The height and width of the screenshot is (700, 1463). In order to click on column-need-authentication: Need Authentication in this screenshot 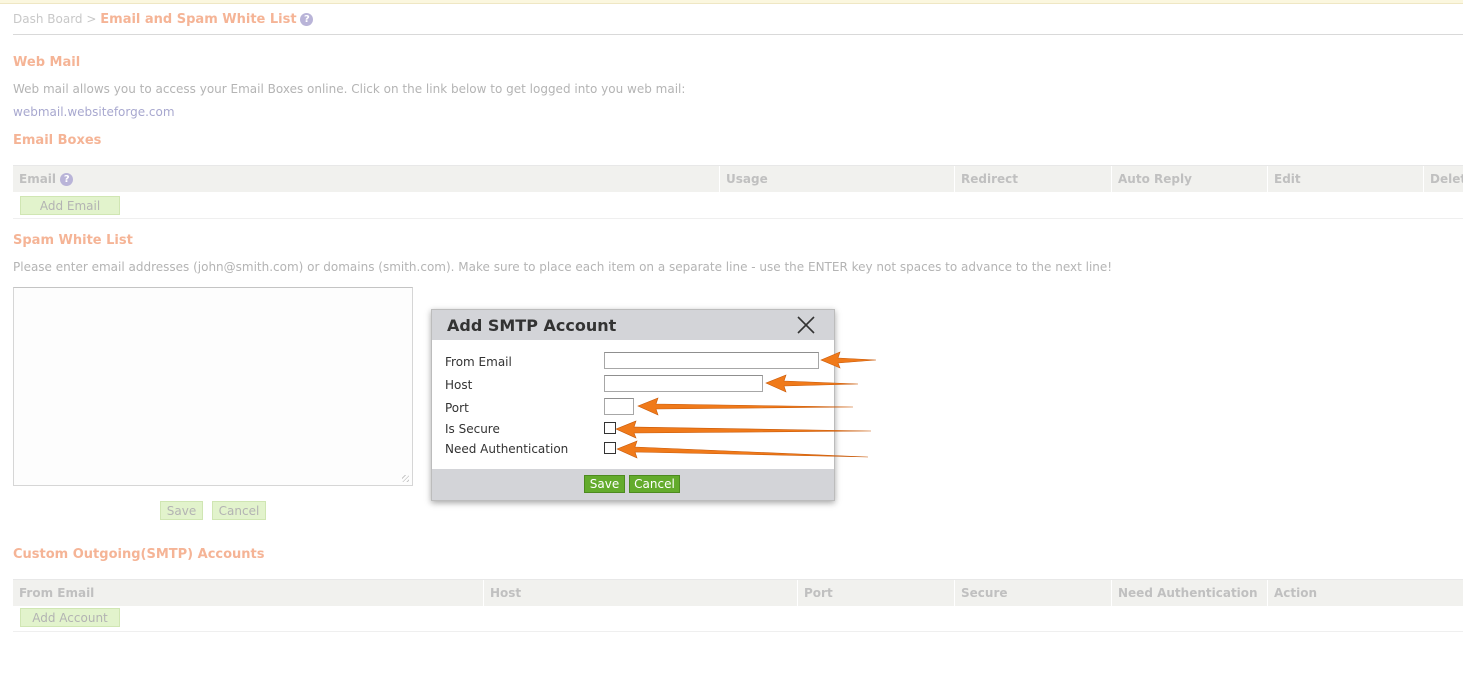, I will do `click(1189, 593)`.